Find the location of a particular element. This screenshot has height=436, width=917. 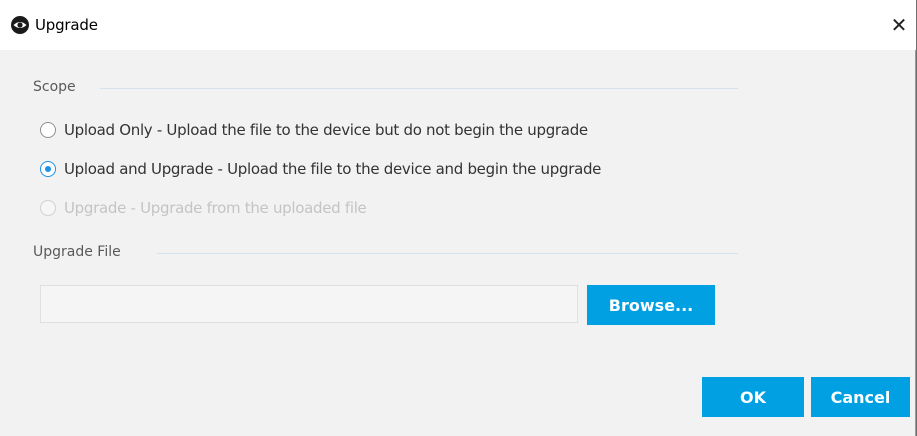

scope-divider is located at coordinates (419, 88).